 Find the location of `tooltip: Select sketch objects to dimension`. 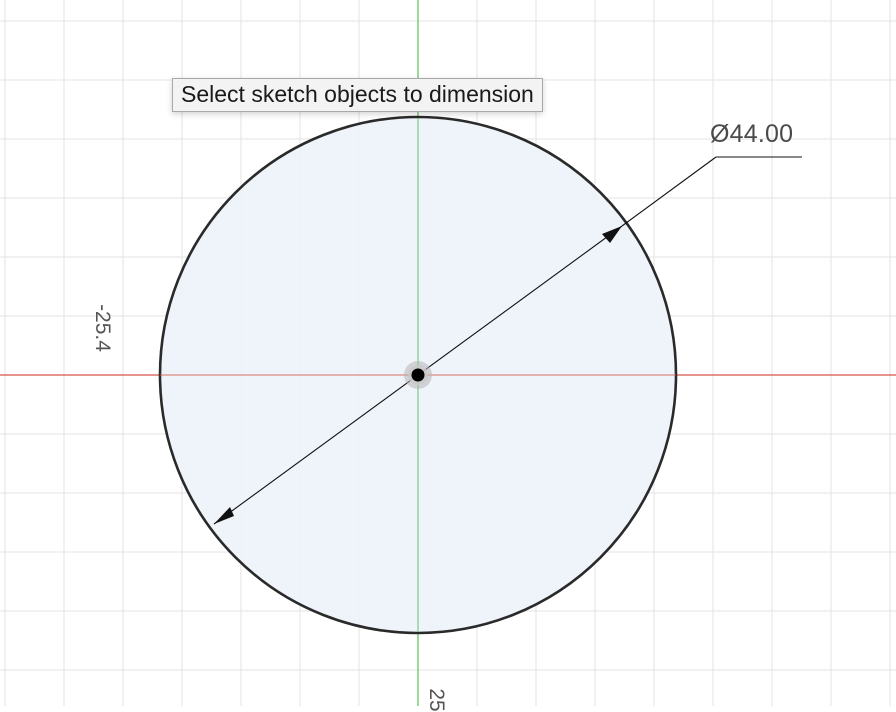

tooltip: Select sketch objects to dimension is located at coordinates (357, 95).